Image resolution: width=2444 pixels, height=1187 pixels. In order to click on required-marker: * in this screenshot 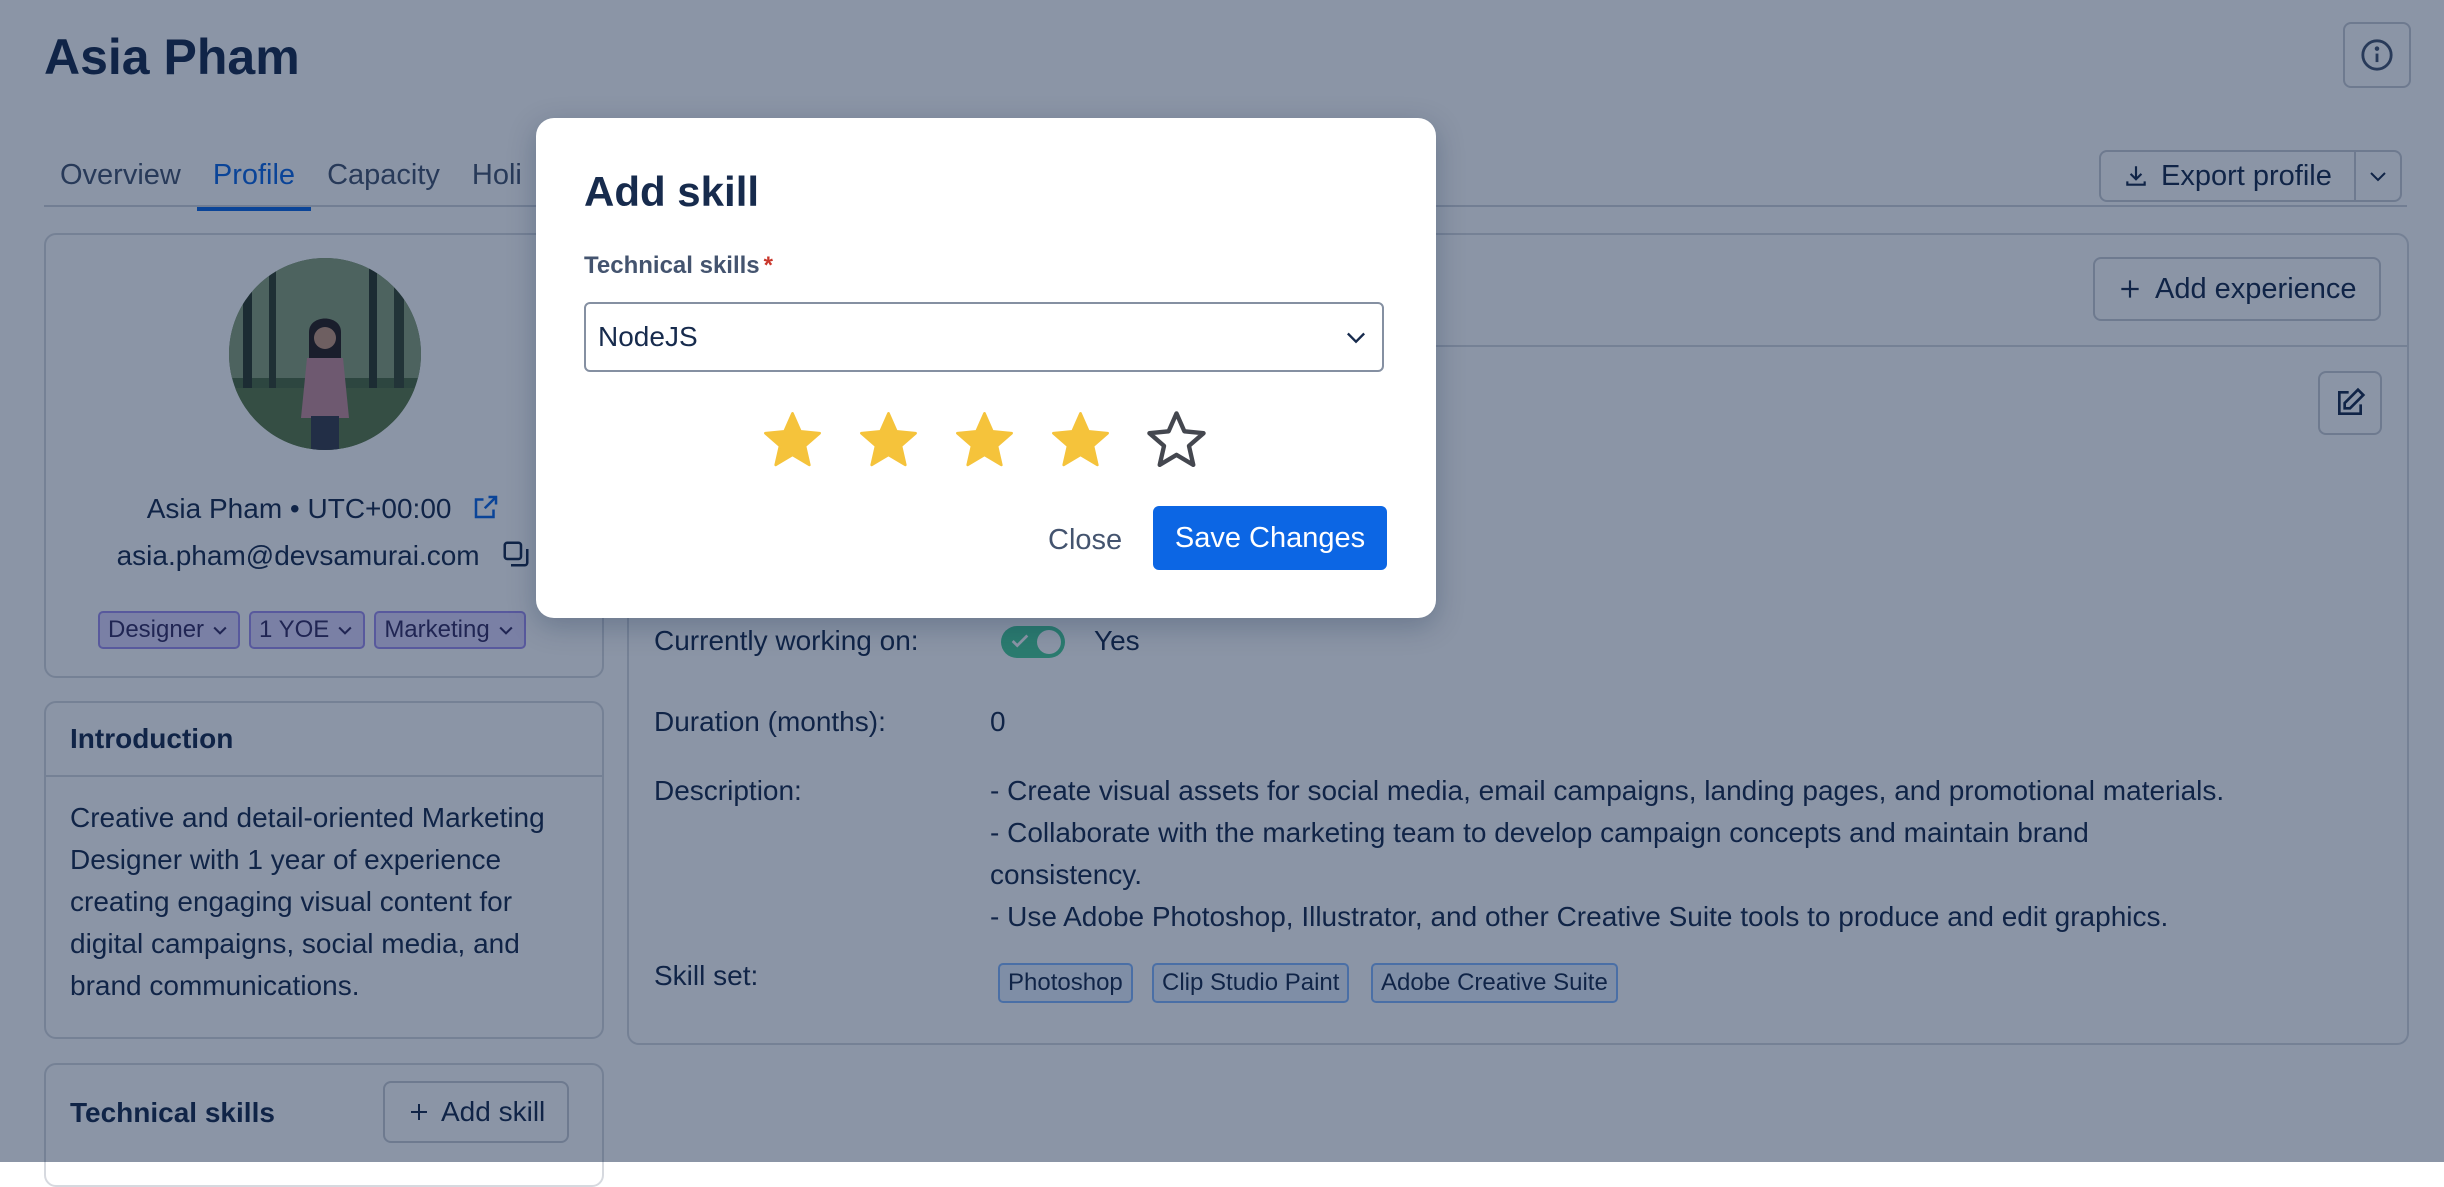, I will do `click(768, 265)`.